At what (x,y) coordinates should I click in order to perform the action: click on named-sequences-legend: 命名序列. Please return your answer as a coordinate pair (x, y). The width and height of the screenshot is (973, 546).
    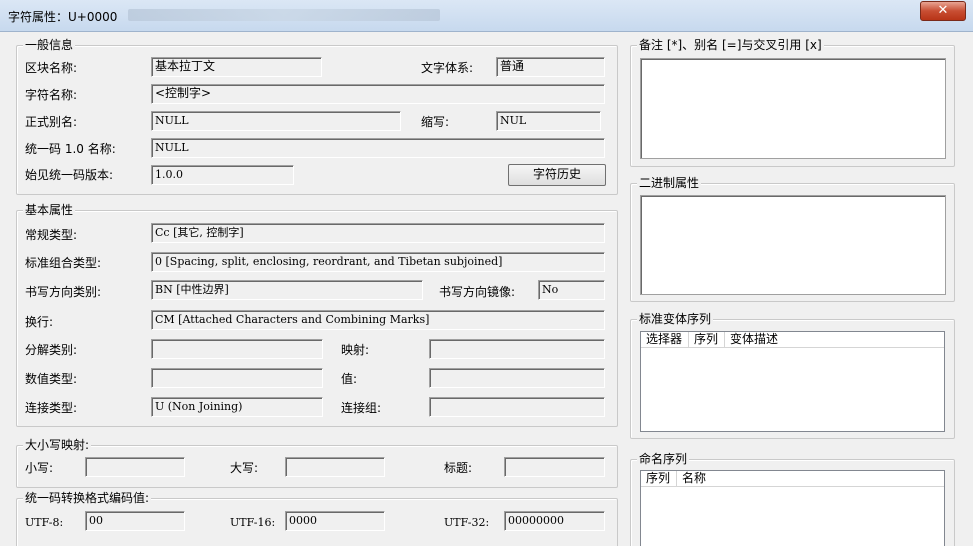
    Looking at the image, I should click on (663, 459).